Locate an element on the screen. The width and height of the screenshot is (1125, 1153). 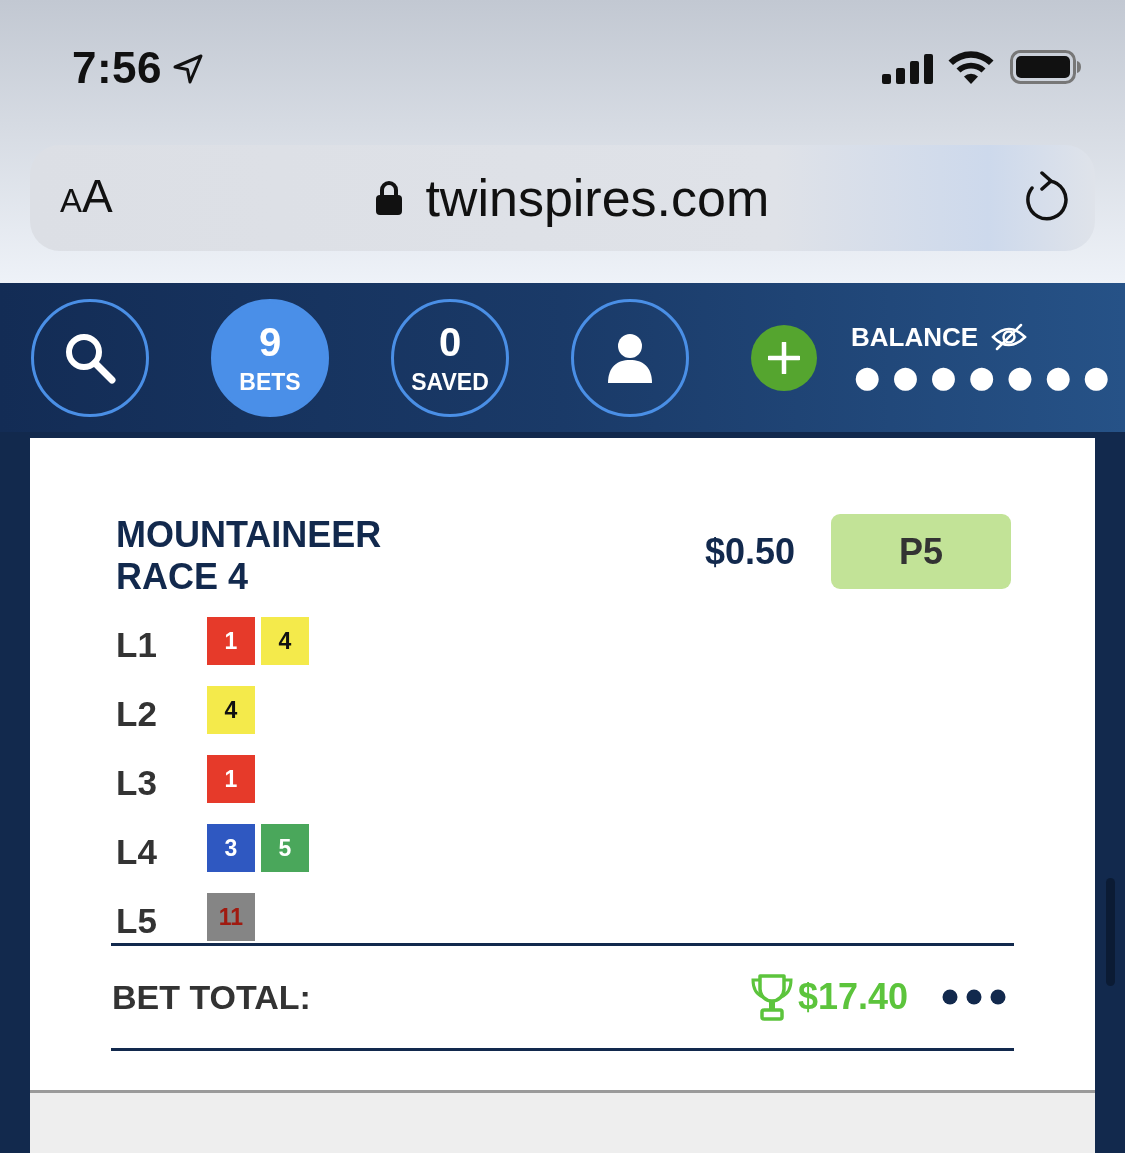
more-options-icon is located at coordinates (974, 997).